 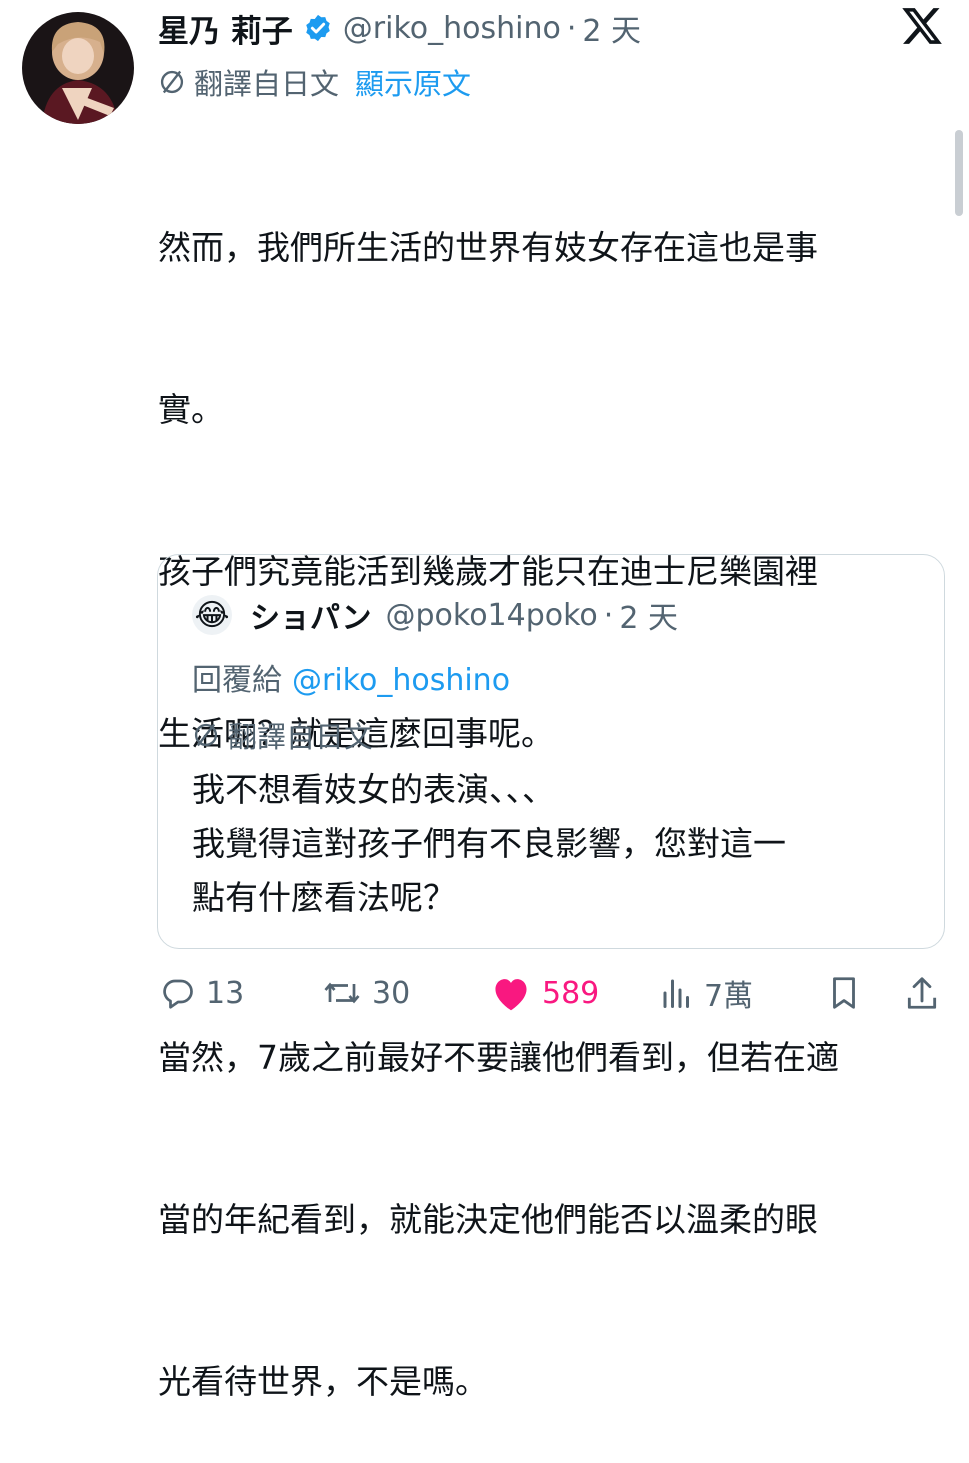 What do you see at coordinates (225, 28) in the screenshot?
I see `author-name: 星乃 莉子` at bounding box center [225, 28].